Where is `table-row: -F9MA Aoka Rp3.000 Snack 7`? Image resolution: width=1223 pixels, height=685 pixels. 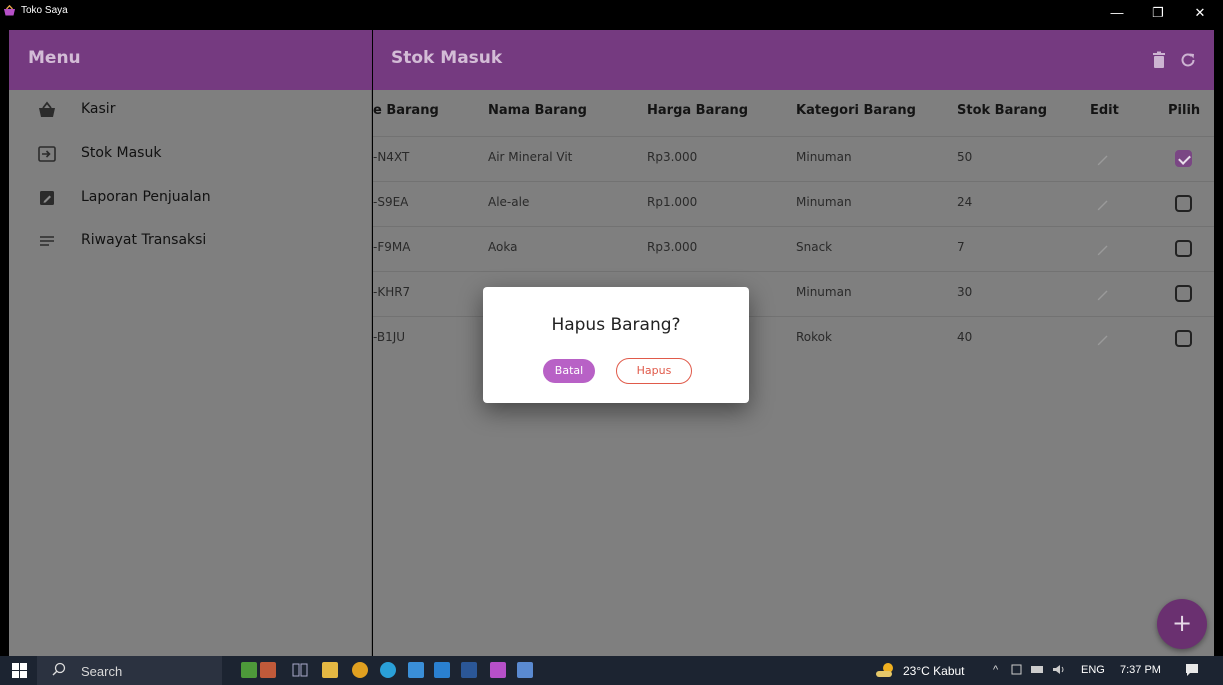
table-row: -F9MA Aoka Rp3.000 Snack 7 is located at coordinates (793, 248).